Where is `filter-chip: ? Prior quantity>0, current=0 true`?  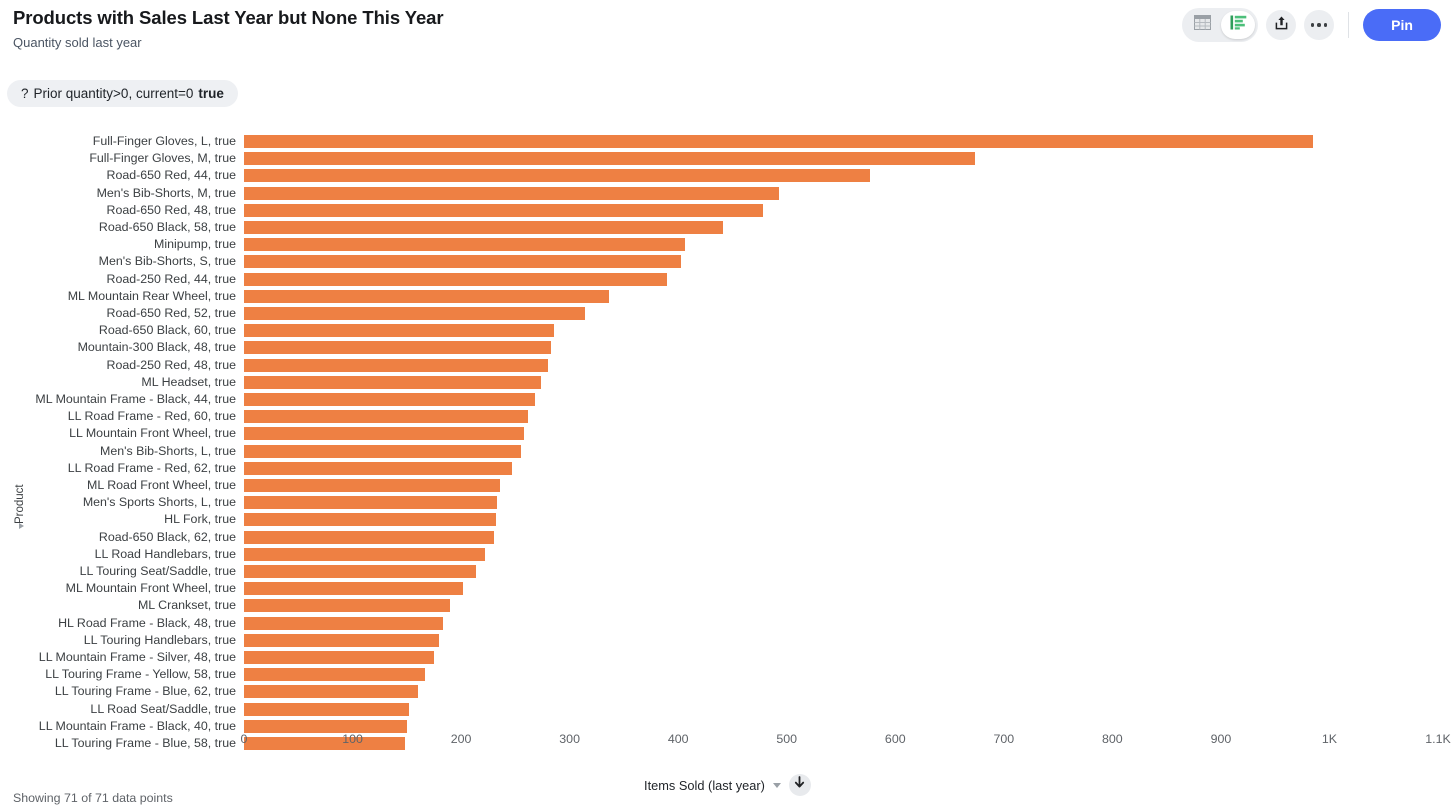 filter-chip: ? Prior quantity>0, current=0 true is located at coordinates (122, 93).